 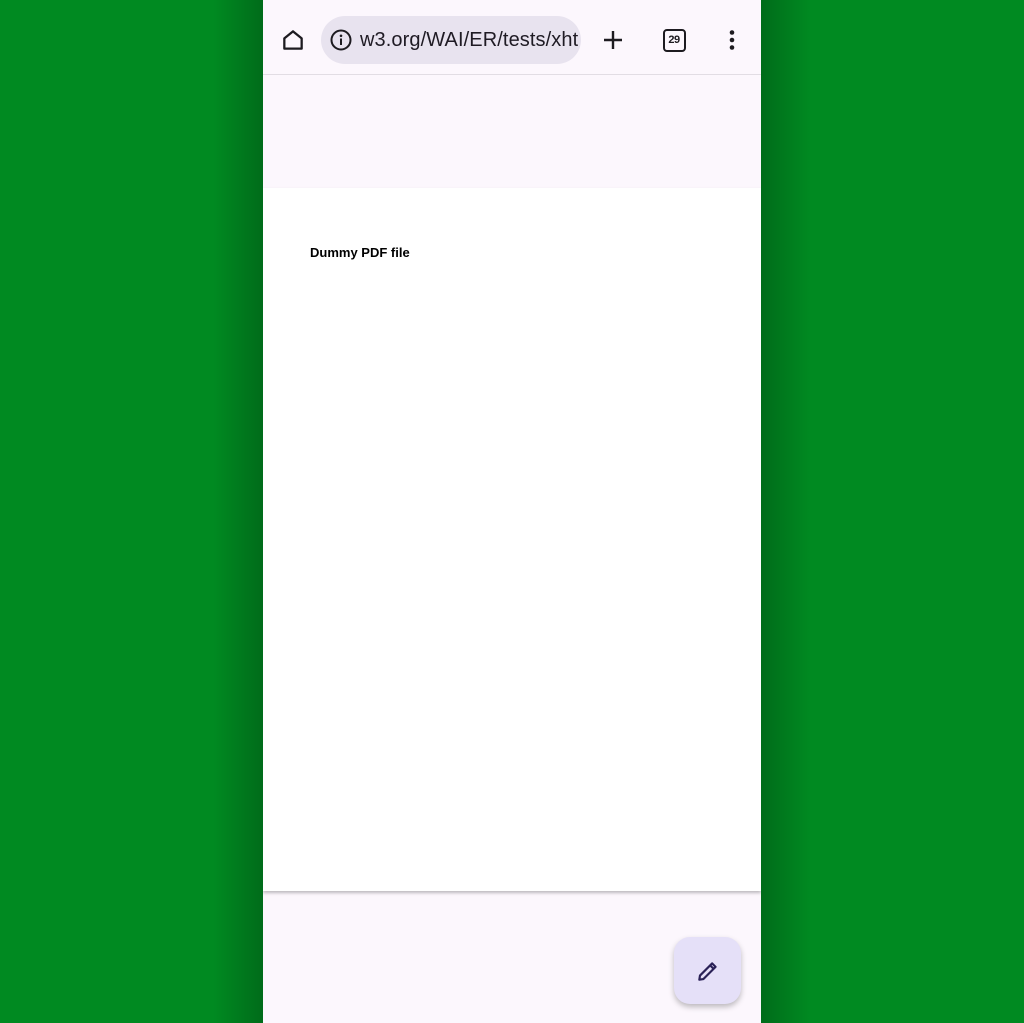 What do you see at coordinates (238, 511) in the screenshot?
I see `background-shadow-left` at bounding box center [238, 511].